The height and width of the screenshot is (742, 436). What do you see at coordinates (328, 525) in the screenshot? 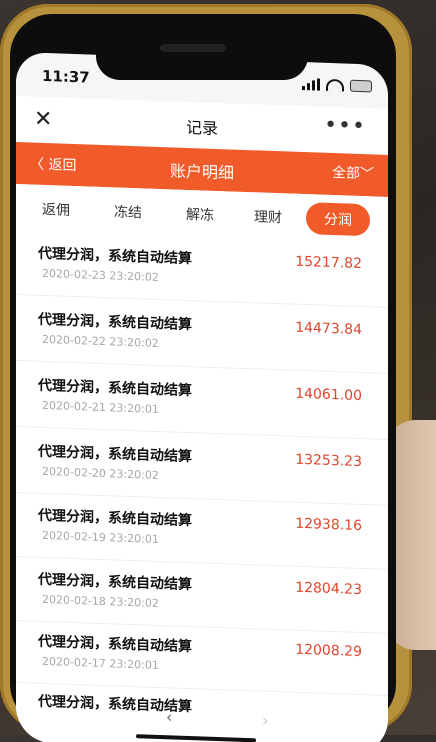
I see `record-amount: 12938.16` at bounding box center [328, 525].